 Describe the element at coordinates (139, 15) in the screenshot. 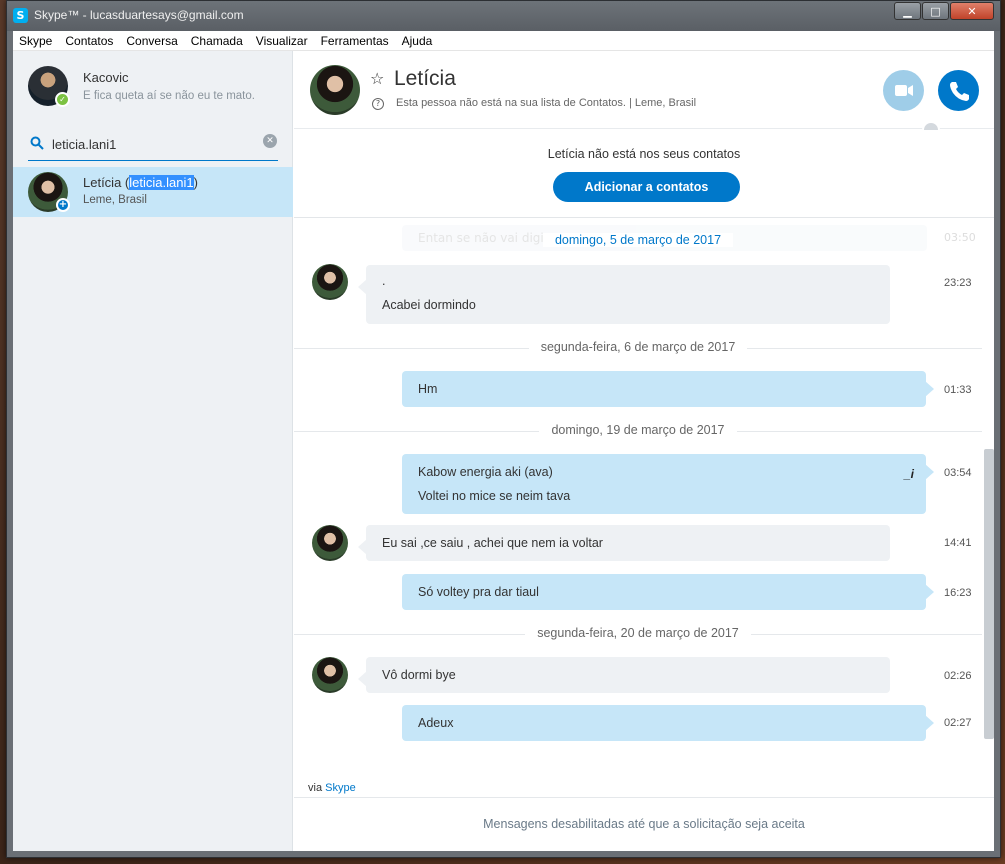

I see `window-title: Skype™ - lucasduartesays@gmail.com` at that location.